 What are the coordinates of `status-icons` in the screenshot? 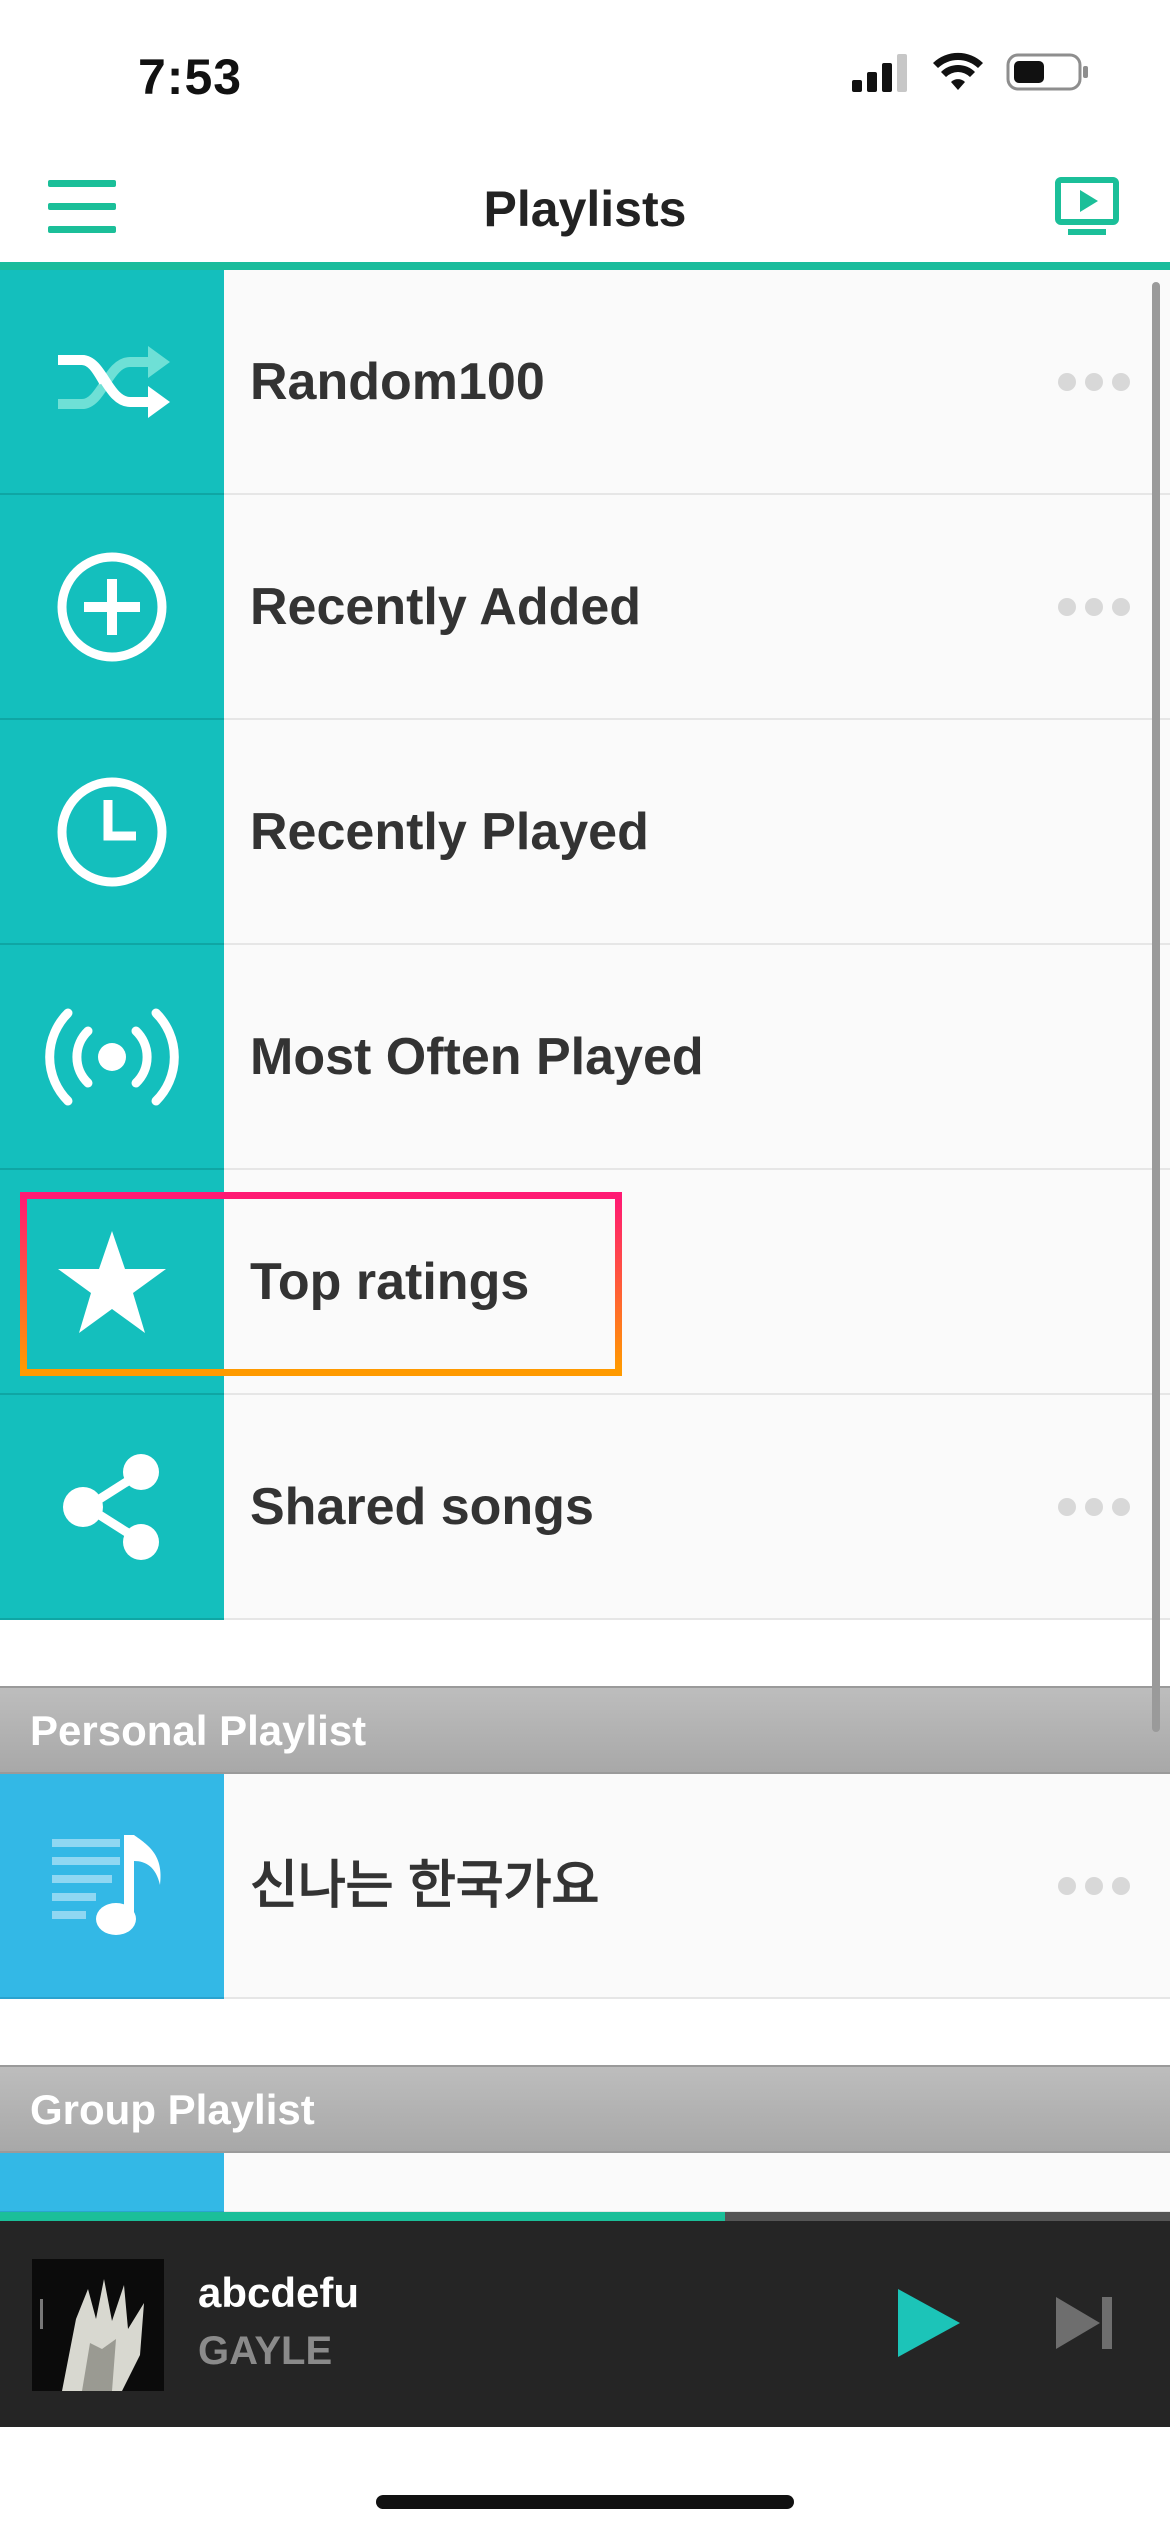 It's located at (971, 72).